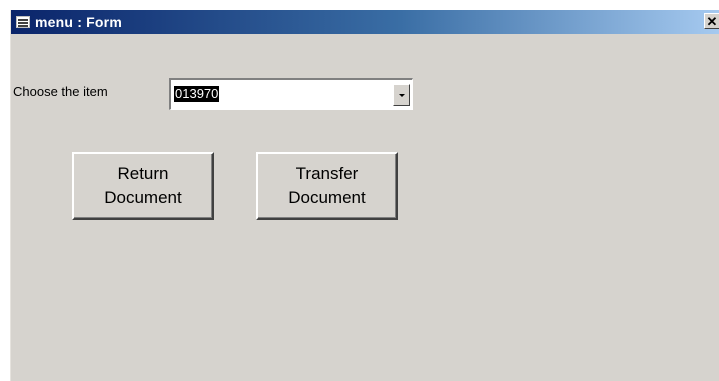 The width and height of the screenshot is (719, 381). I want to click on form-icon, so click(23, 22).